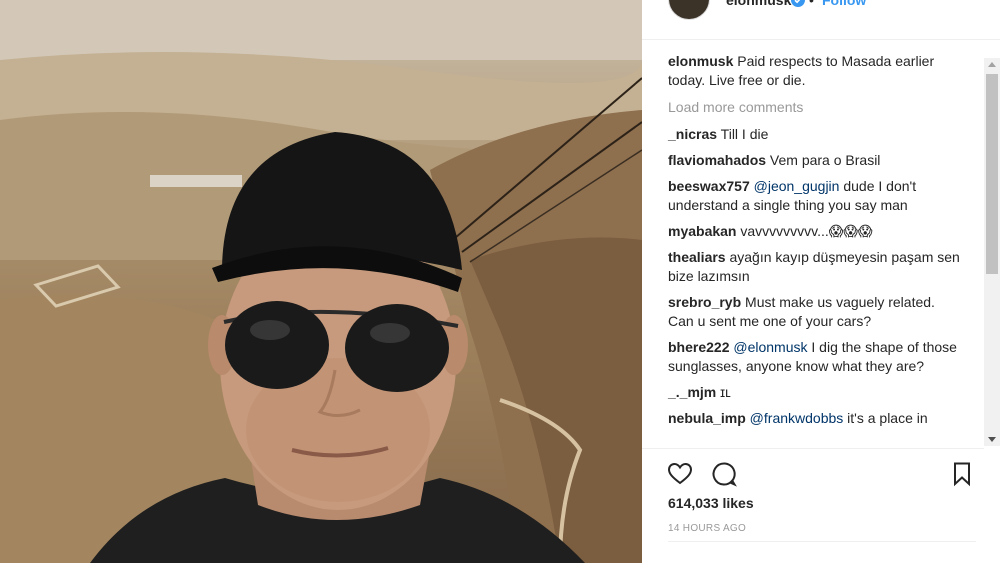 Image resolution: width=1000 pixels, height=563 pixels. What do you see at coordinates (711, 503) in the screenshot?
I see `likes-count: 614,033 likes` at bounding box center [711, 503].